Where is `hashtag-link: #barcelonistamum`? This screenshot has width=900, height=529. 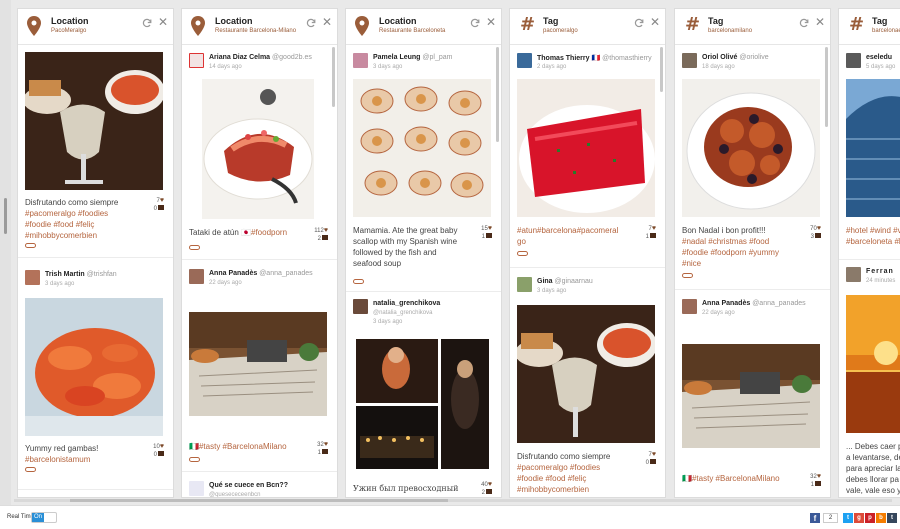
hashtag-link: #barcelonistamum is located at coordinates (57, 459).